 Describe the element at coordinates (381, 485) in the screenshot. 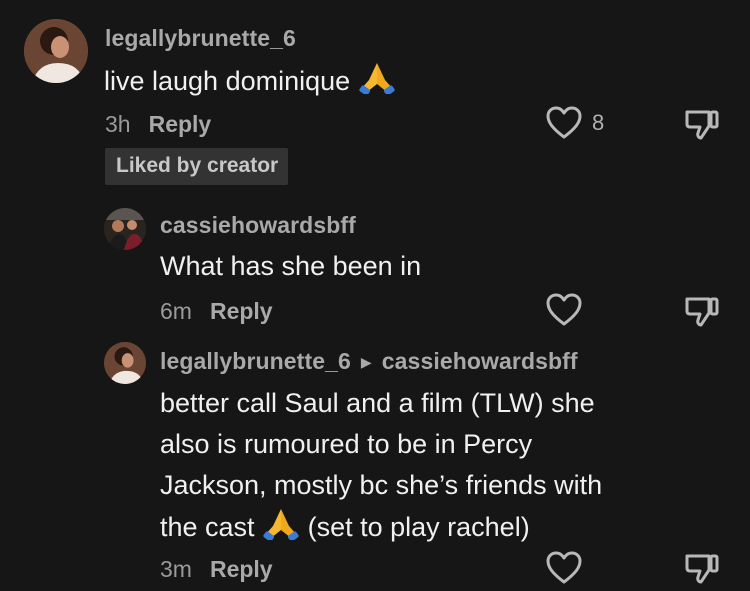

I see `comment-text-line-3: Jackson, mostly bc she’s friends with` at that location.